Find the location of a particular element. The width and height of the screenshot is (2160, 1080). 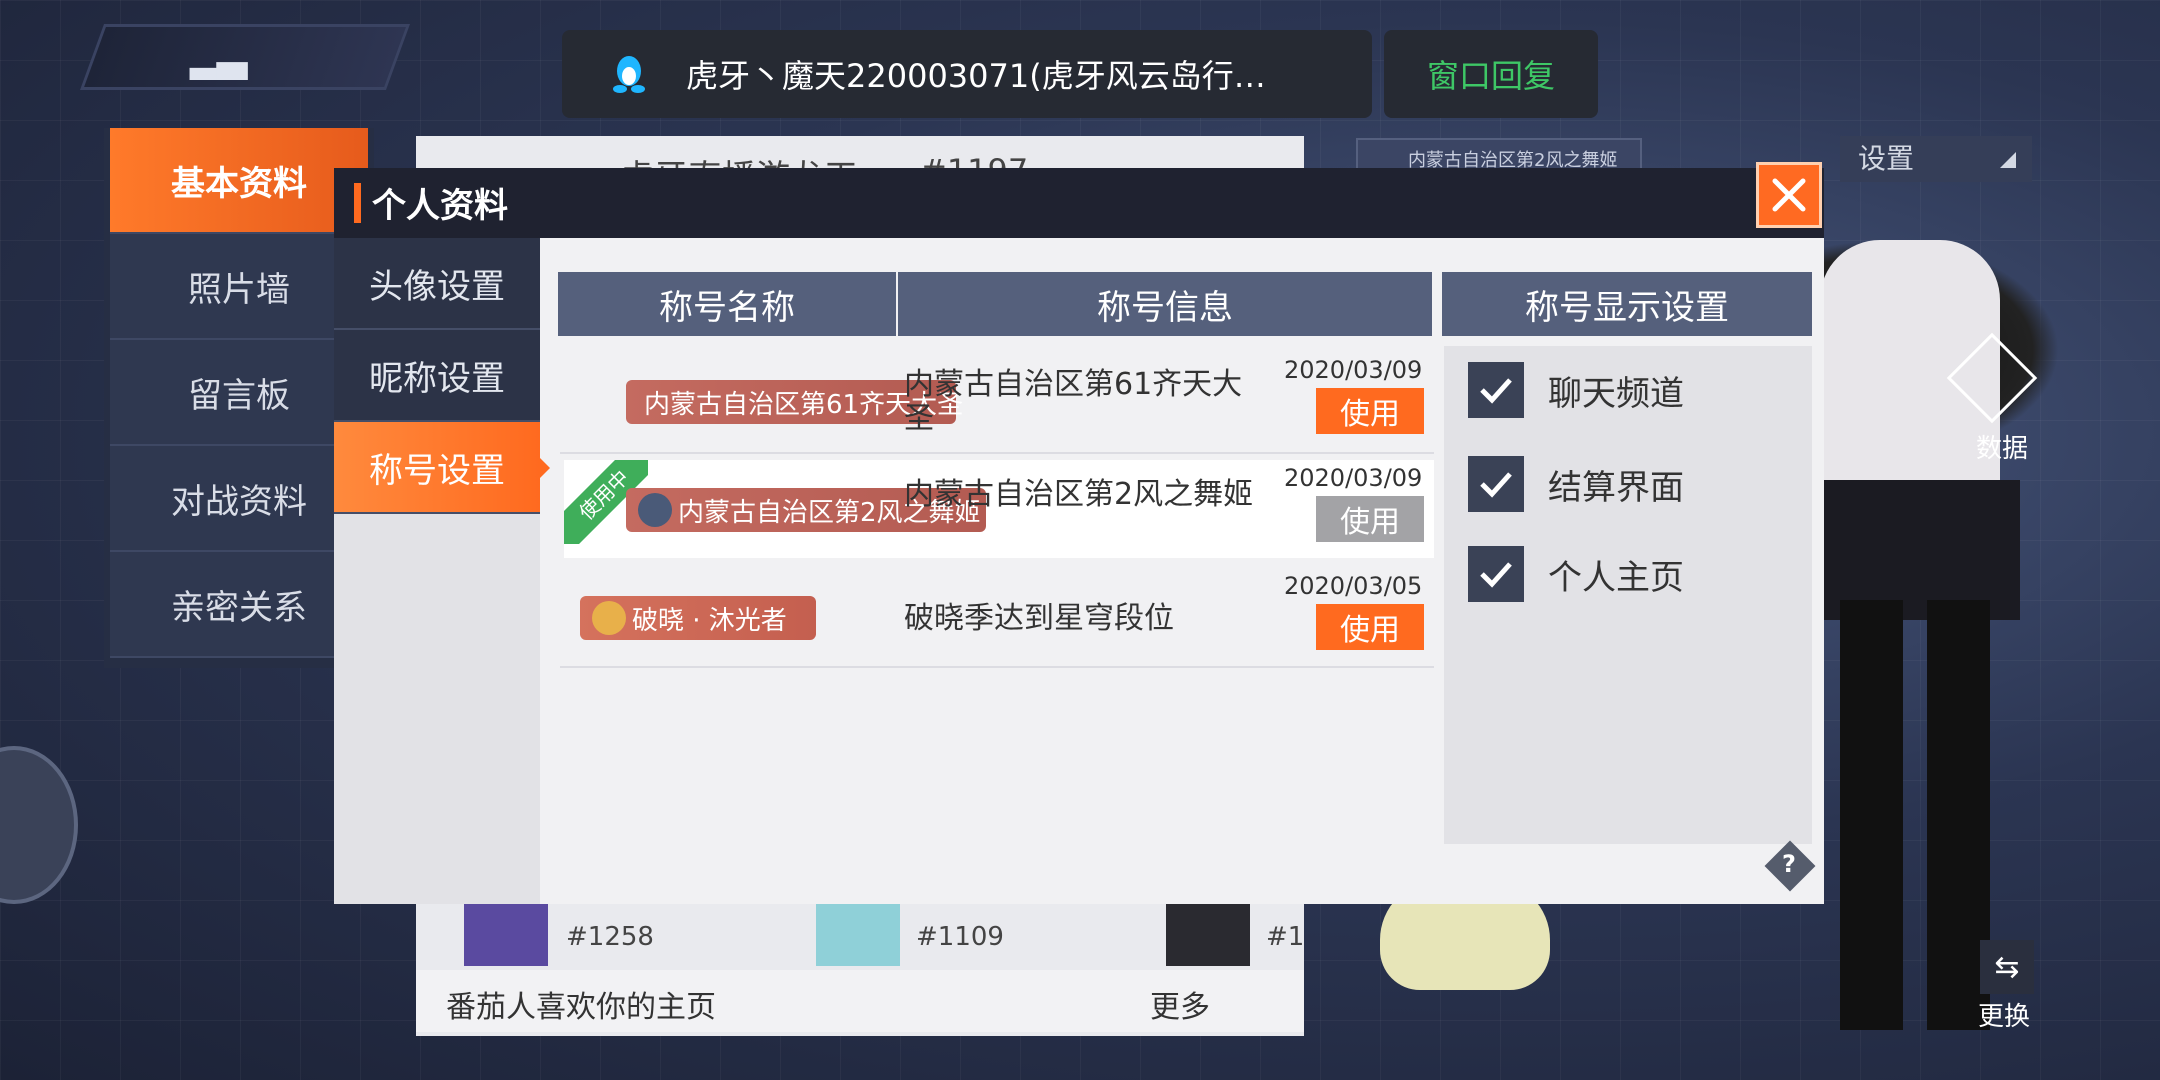

modal-title: 个人资料 is located at coordinates (440, 206).